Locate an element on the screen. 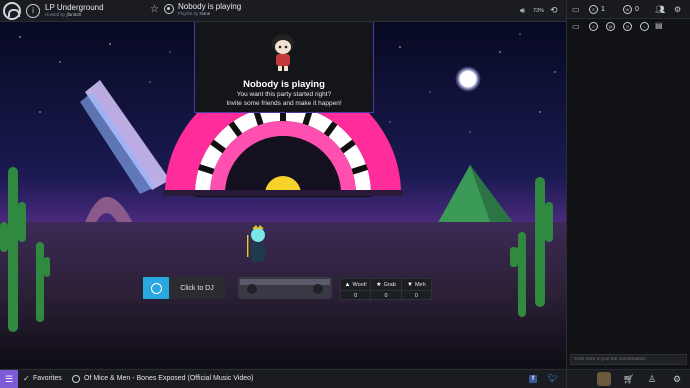 This screenshot has height=388, width=690. woot-button: ▲ Woot! is located at coordinates (355, 284).